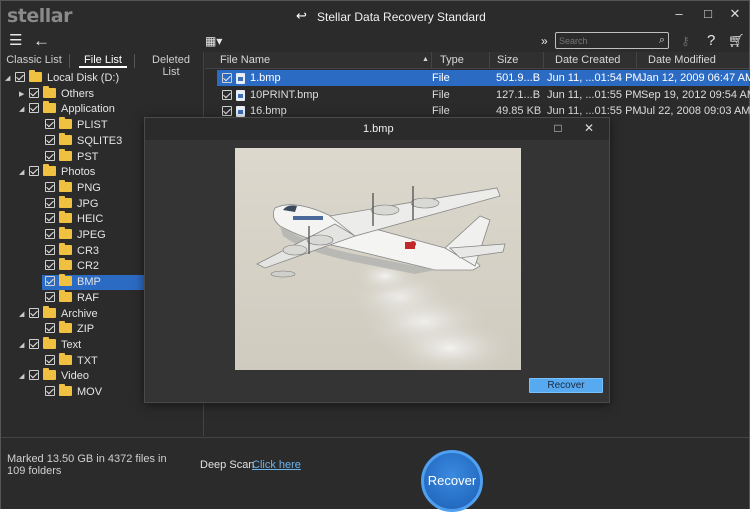 The image size is (750, 512). I want to click on tree-node: CR3, so click(72, 250).